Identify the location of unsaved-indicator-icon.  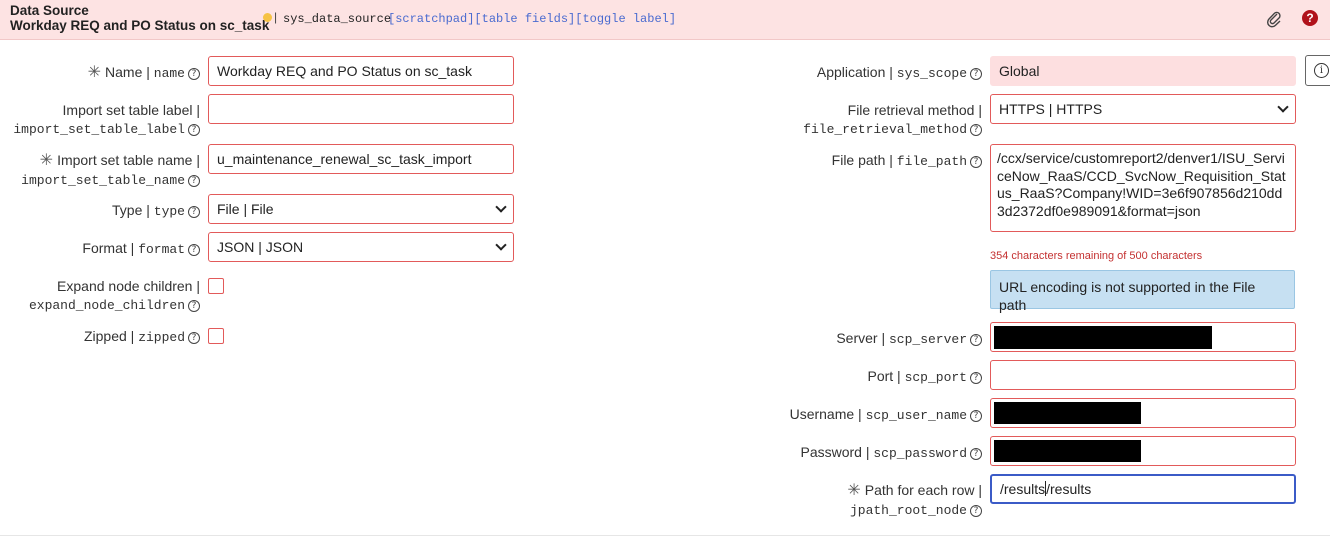
(267, 17).